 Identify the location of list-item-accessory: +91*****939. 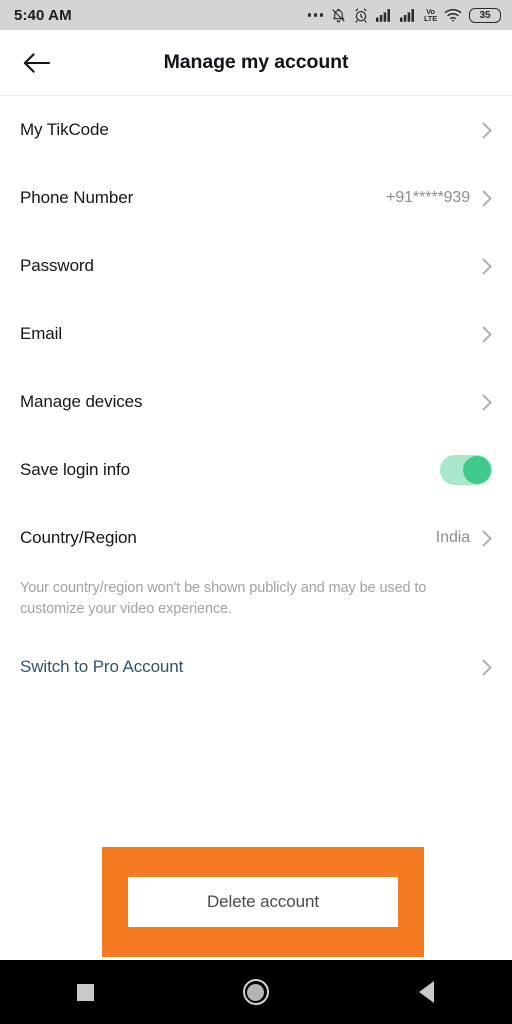
(439, 198).